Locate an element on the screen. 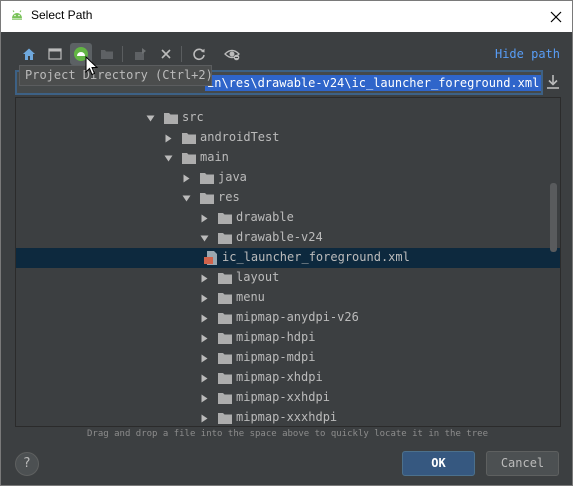 Image resolution: width=573 pixels, height=486 pixels. home-icon is located at coordinates (29, 54).